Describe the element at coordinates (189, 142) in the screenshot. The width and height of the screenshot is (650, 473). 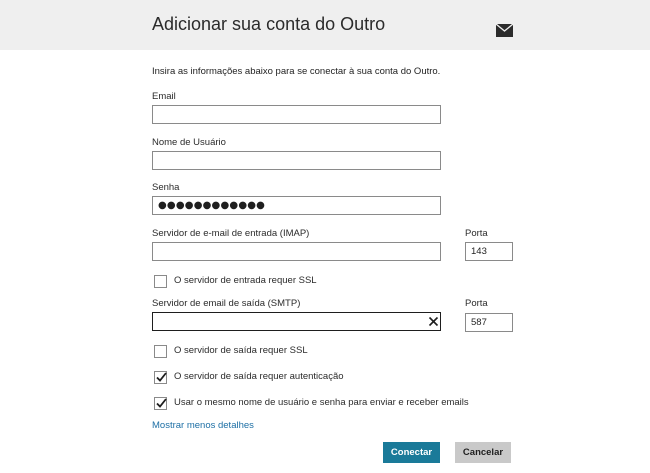
I see `username-label: Nome de Usuário` at that location.